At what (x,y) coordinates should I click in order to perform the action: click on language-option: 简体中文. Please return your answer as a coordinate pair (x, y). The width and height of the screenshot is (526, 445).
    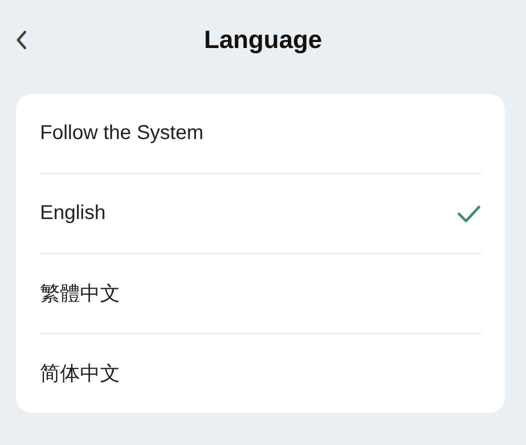
    Looking at the image, I should click on (260, 373).